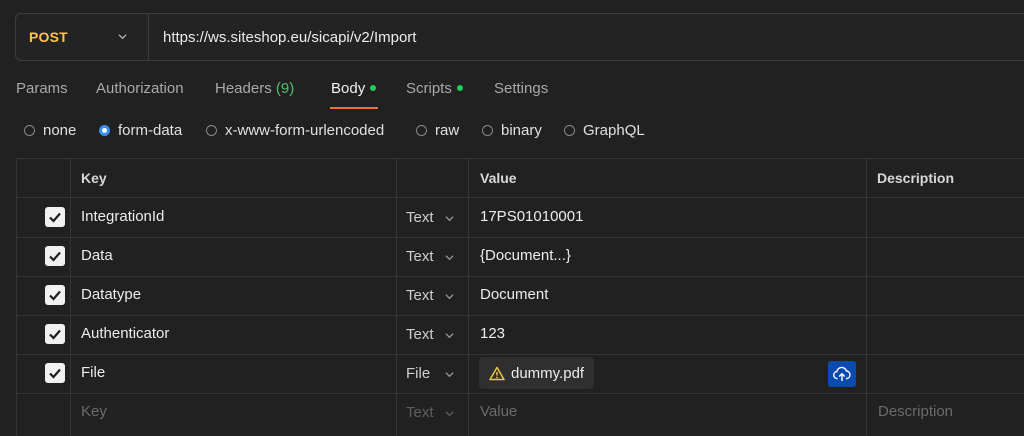 This screenshot has width=1024, height=436. What do you see at coordinates (305, 130) in the screenshot?
I see `radio-label: x-www-form-urlencoded` at bounding box center [305, 130].